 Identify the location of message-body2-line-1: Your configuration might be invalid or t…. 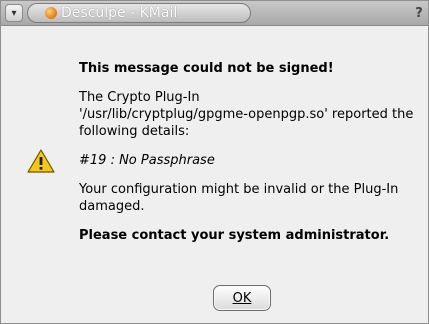
(239, 189).